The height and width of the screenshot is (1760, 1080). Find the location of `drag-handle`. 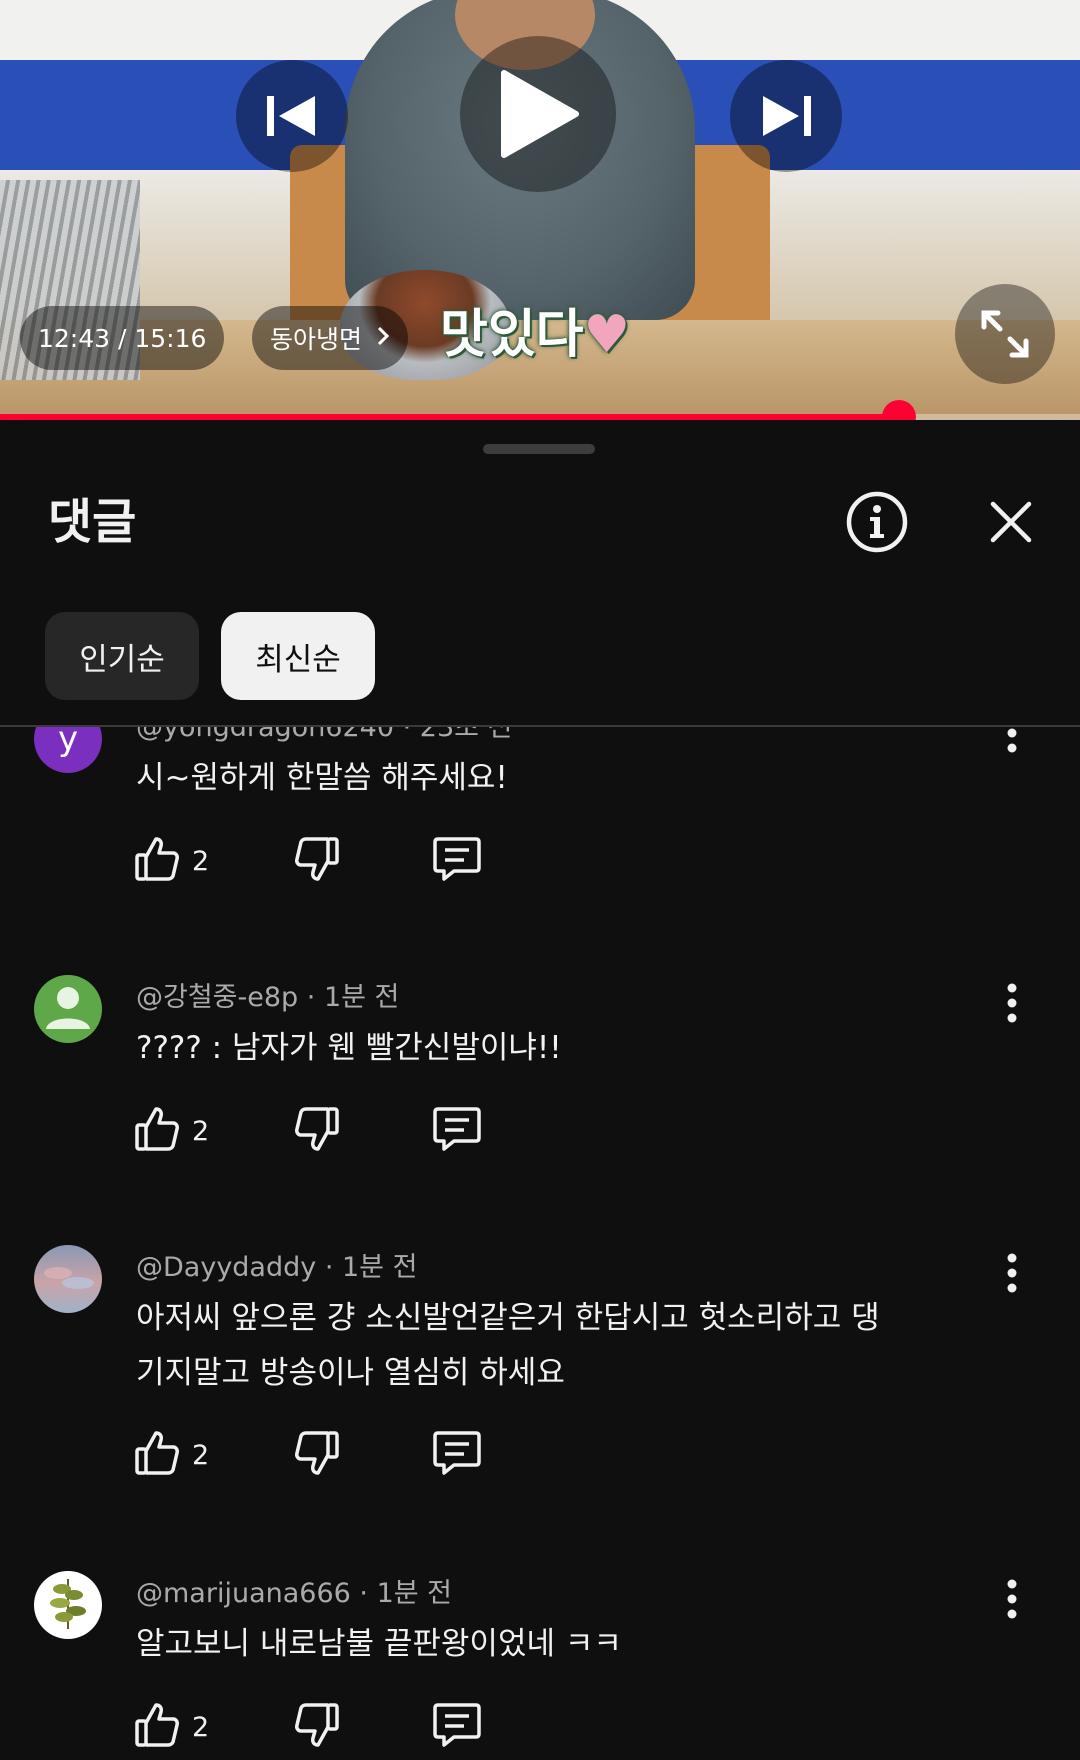

drag-handle is located at coordinates (539, 449).